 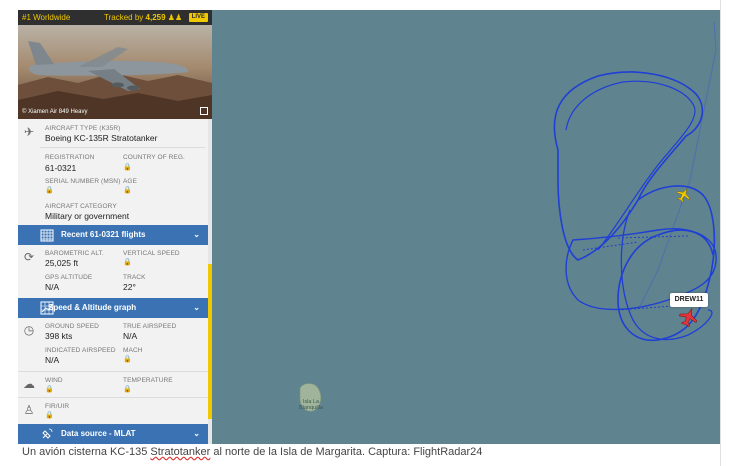 What do you see at coordinates (148, 380) in the screenshot?
I see `temperature-label: TEMPERATURE` at bounding box center [148, 380].